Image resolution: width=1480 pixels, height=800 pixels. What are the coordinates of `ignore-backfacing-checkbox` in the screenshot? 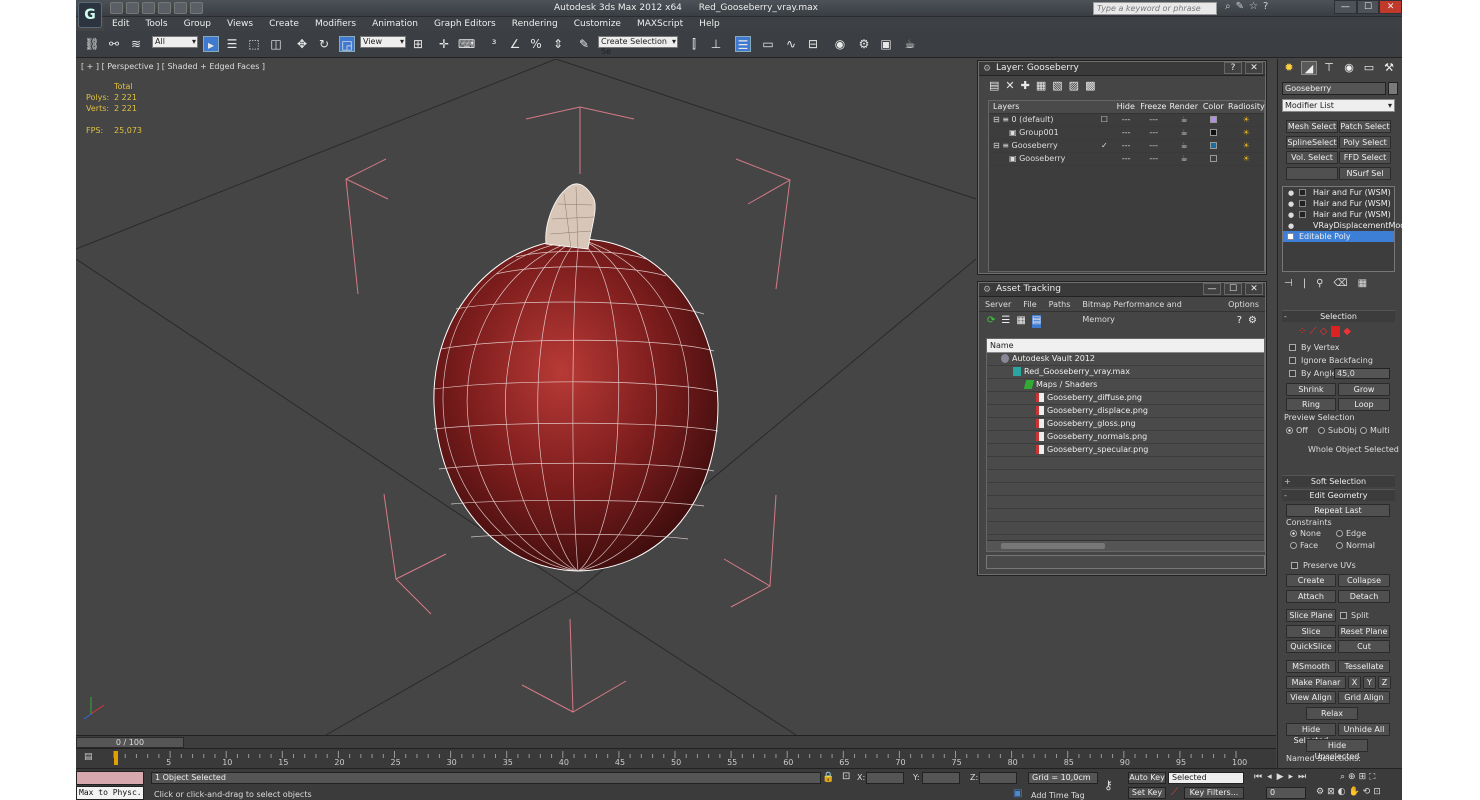 It's located at (1292, 360).